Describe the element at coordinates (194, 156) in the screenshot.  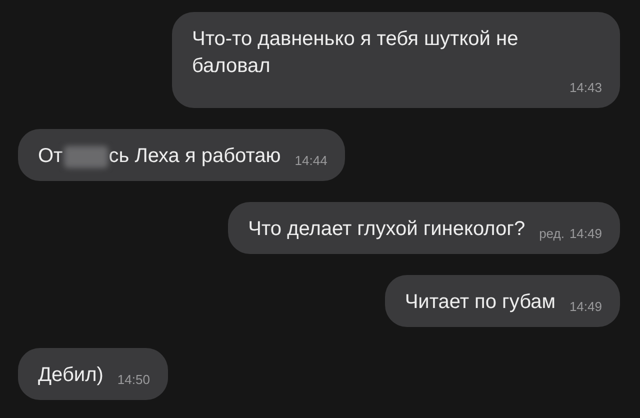
I see `message-text: сь Леха я работаю` at that location.